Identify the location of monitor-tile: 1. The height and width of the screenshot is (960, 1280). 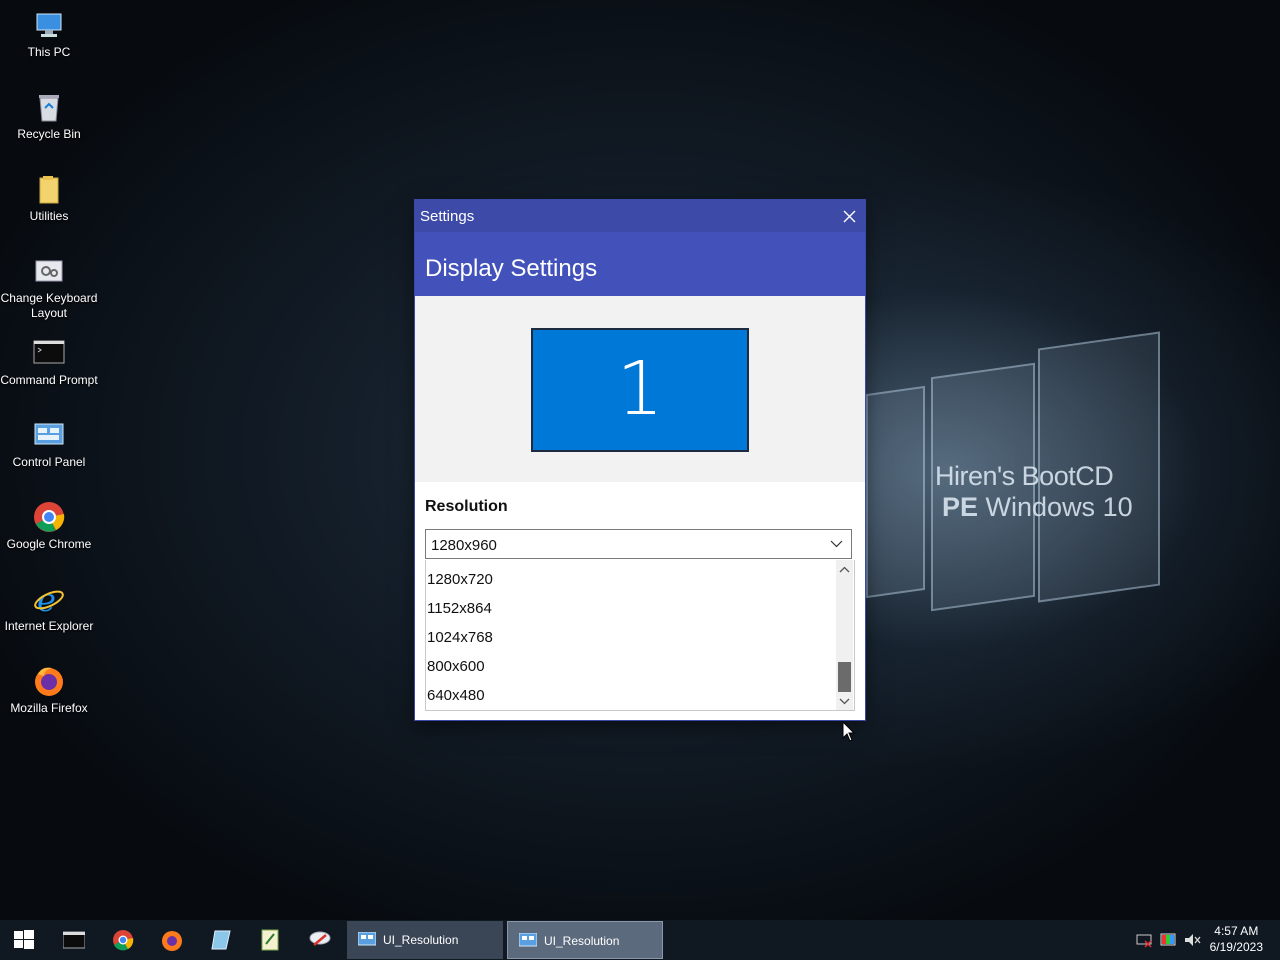
(640, 390).